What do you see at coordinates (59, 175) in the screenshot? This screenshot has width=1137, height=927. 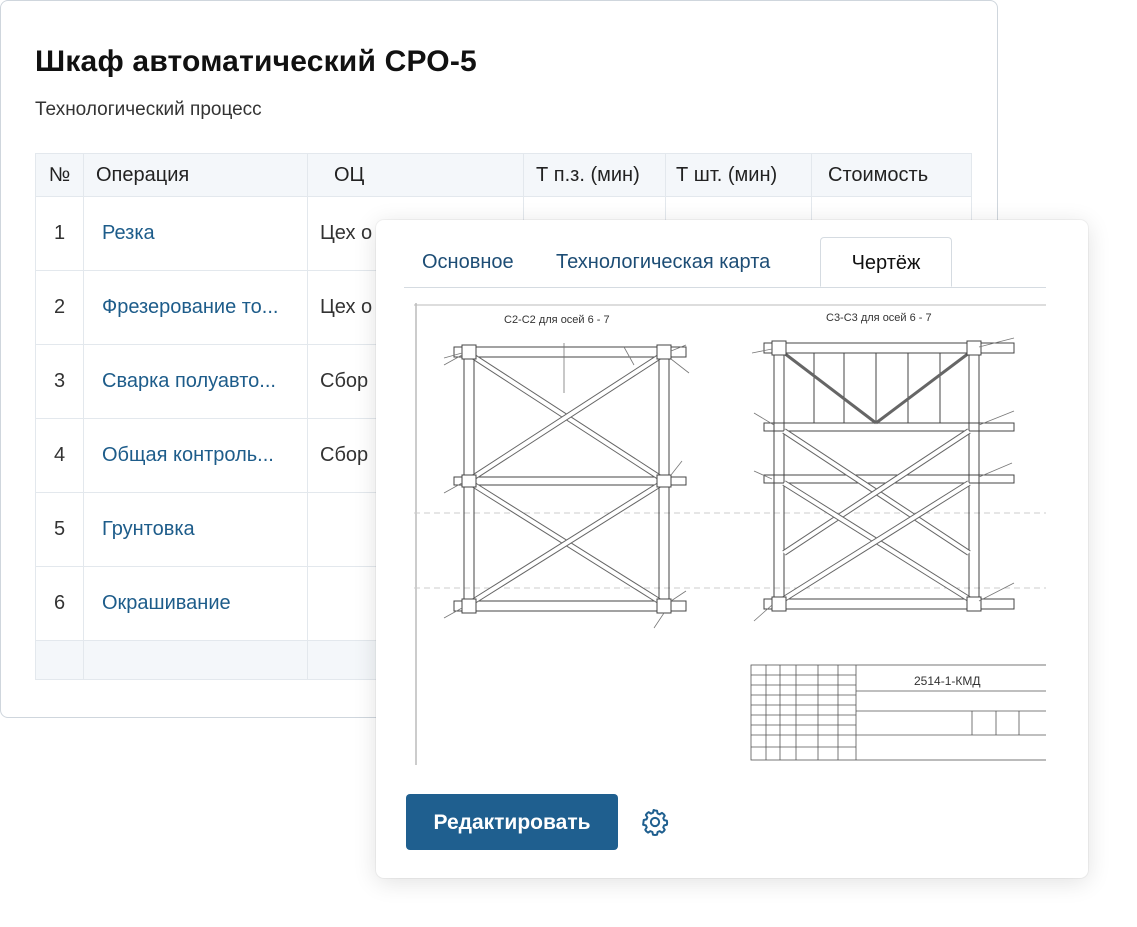 I see `col-header-number: №` at bounding box center [59, 175].